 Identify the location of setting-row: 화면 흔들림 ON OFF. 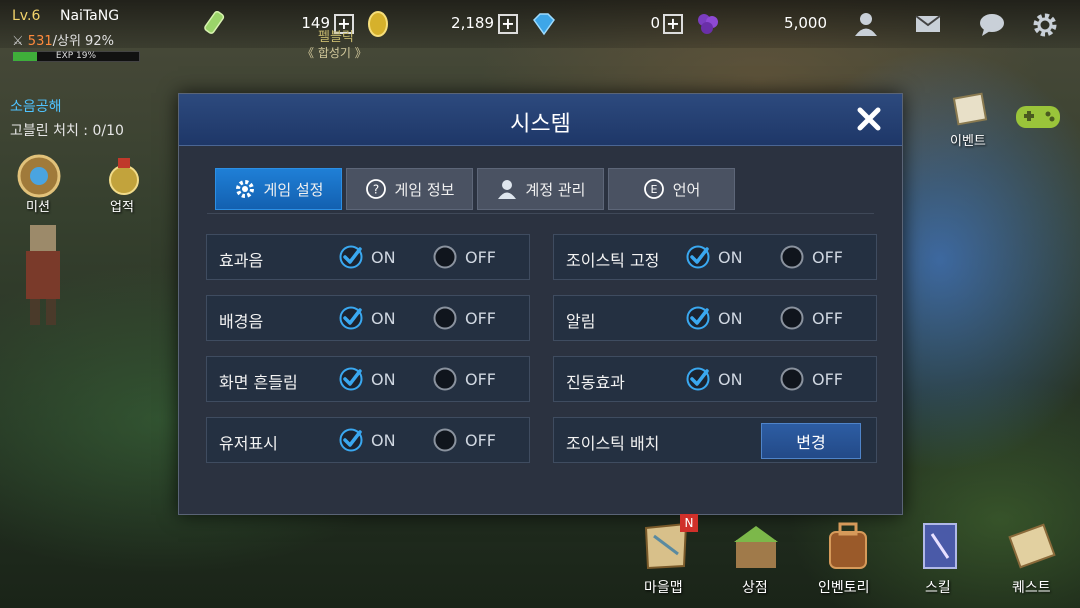
(368, 379).